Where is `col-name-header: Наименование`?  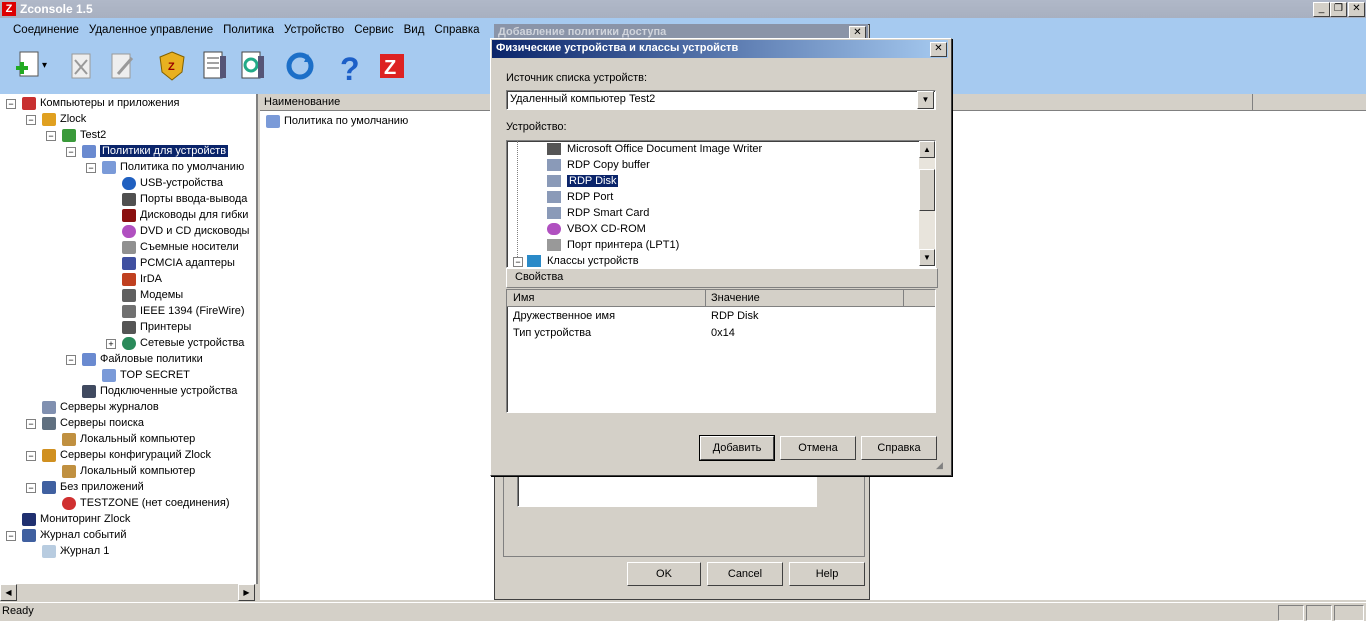
col-name-header: Наименование is located at coordinates (302, 102).